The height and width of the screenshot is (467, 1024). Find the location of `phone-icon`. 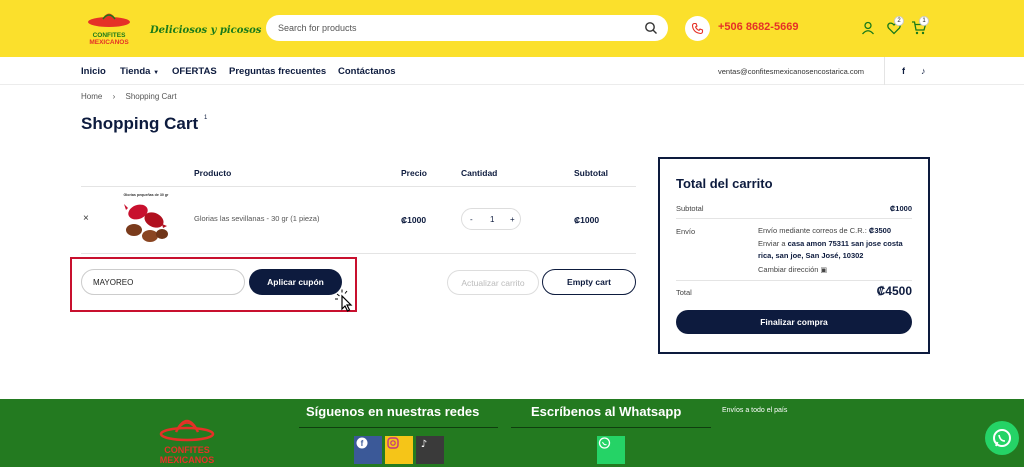

phone-icon is located at coordinates (697, 28).